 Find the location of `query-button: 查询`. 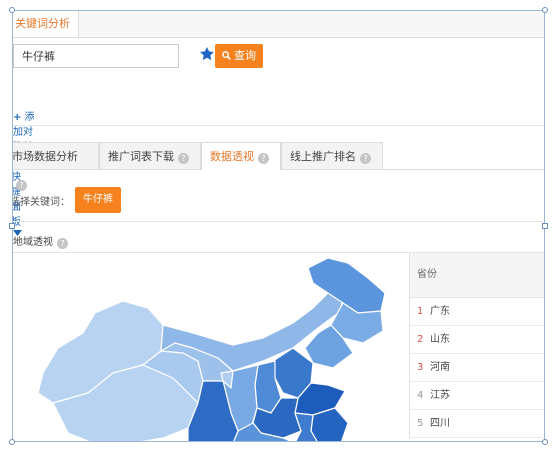

query-button: 查询 is located at coordinates (239, 56).